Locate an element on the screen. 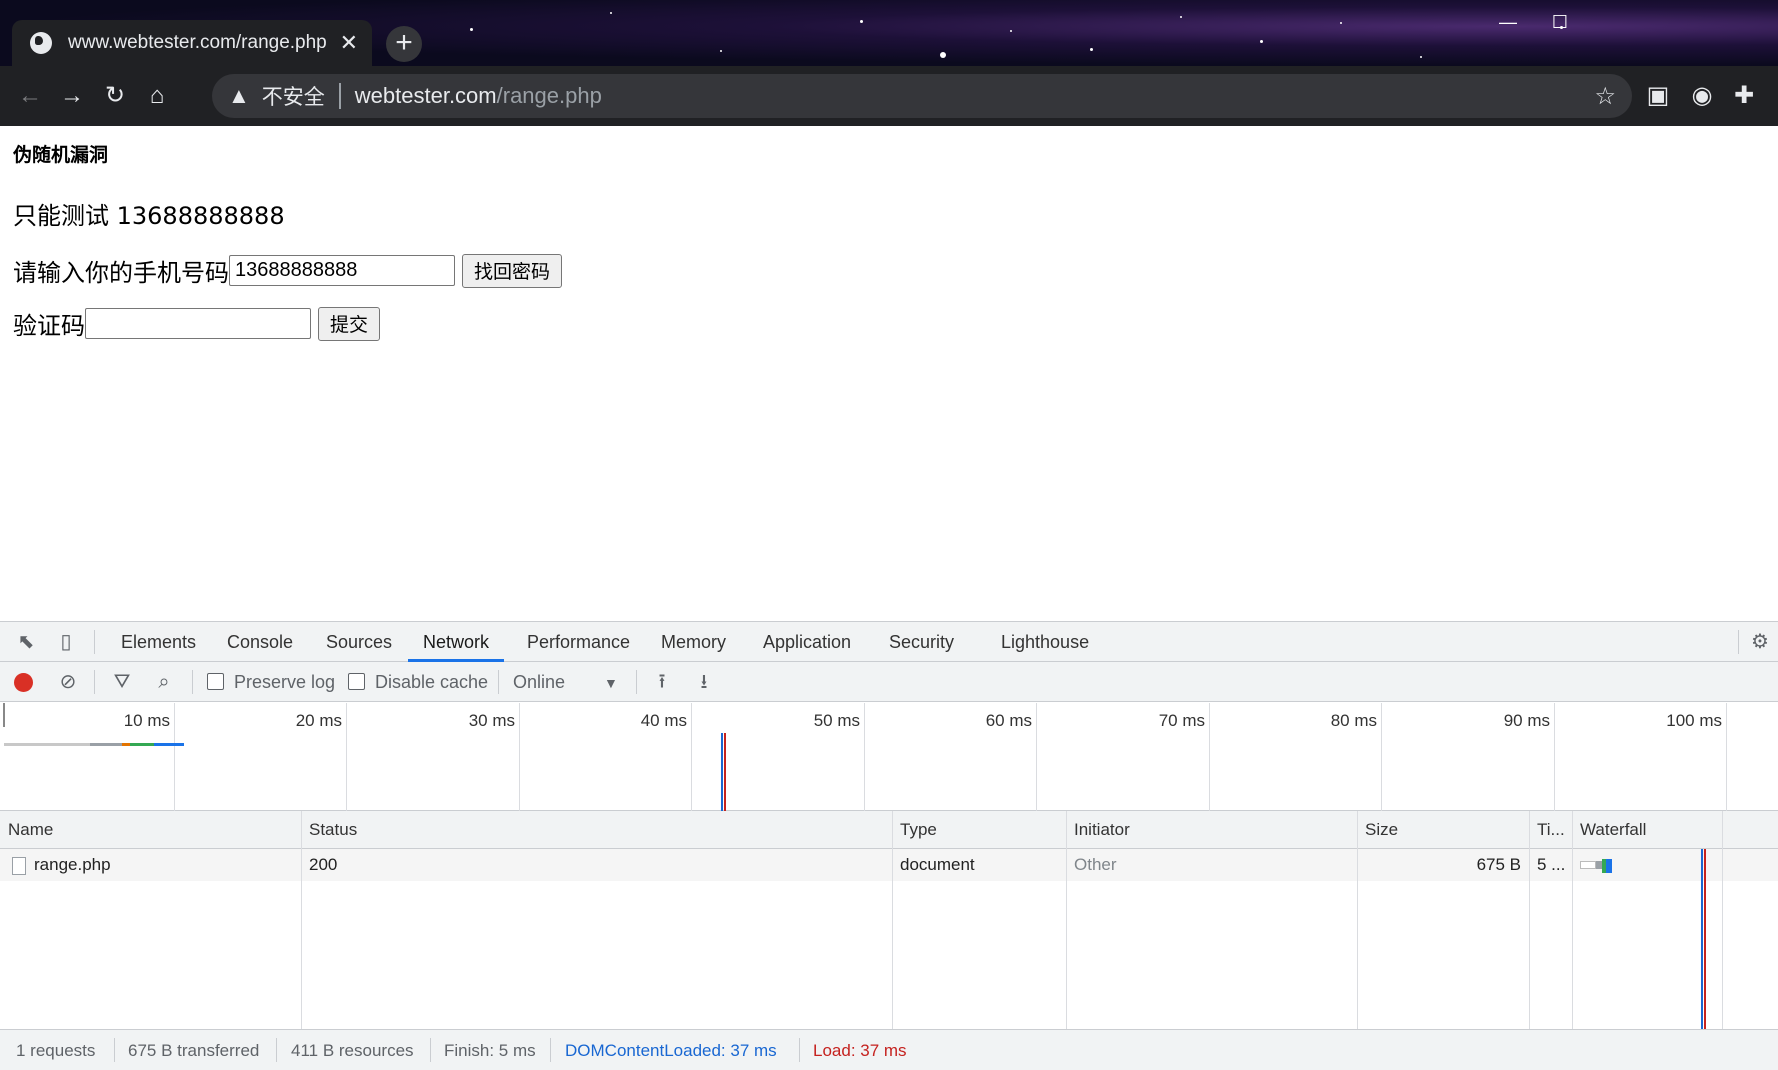 The image size is (1778, 1070). column-header-initiator: Initiator is located at coordinates (1211, 830).